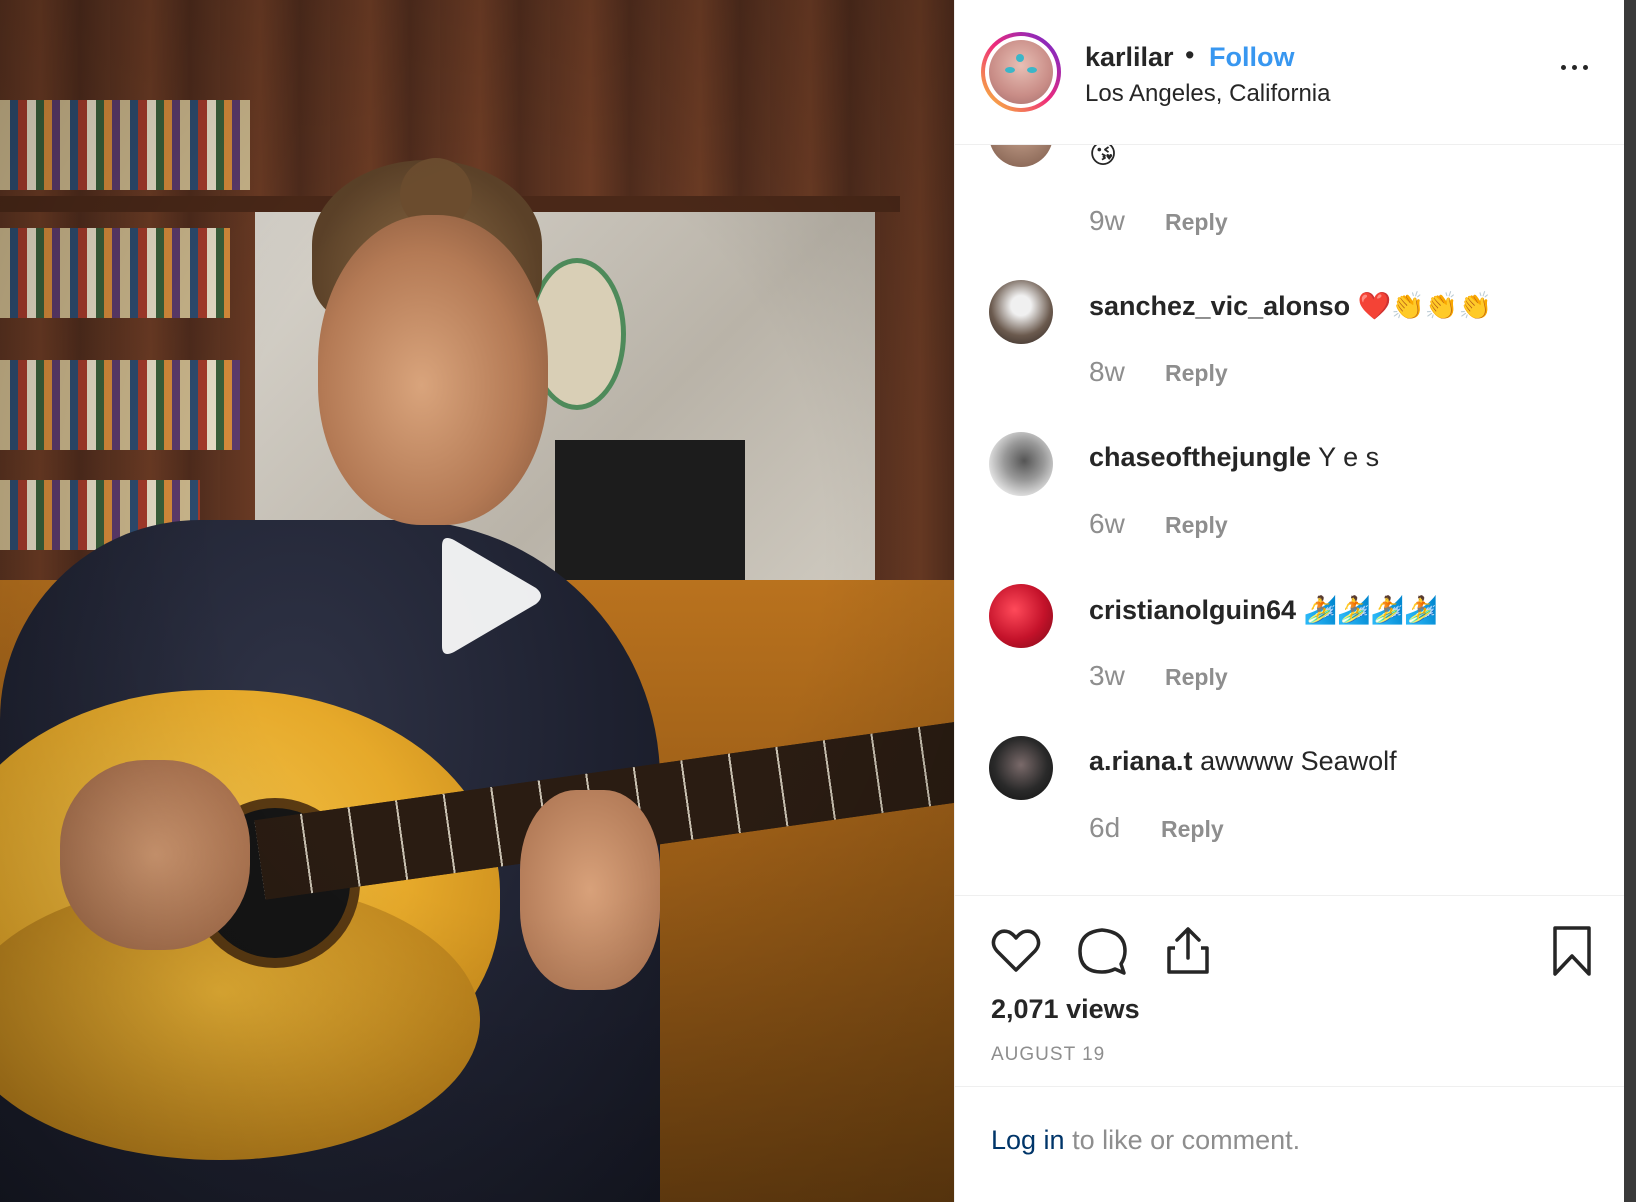  What do you see at coordinates (1371, 610) in the screenshot?
I see `comment-emoji: 🏄🏄🏄🏄` at bounding box center [1371, 610].